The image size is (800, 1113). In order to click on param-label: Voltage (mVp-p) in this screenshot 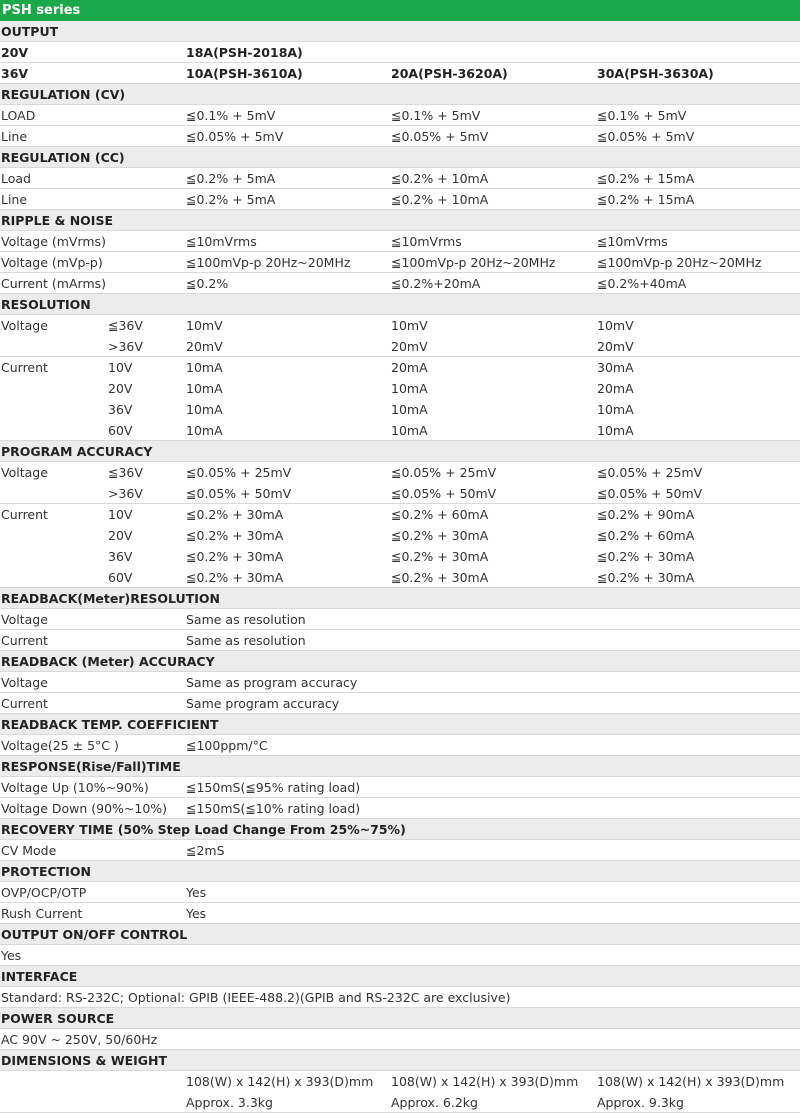, I will do `click(52, 262)`.